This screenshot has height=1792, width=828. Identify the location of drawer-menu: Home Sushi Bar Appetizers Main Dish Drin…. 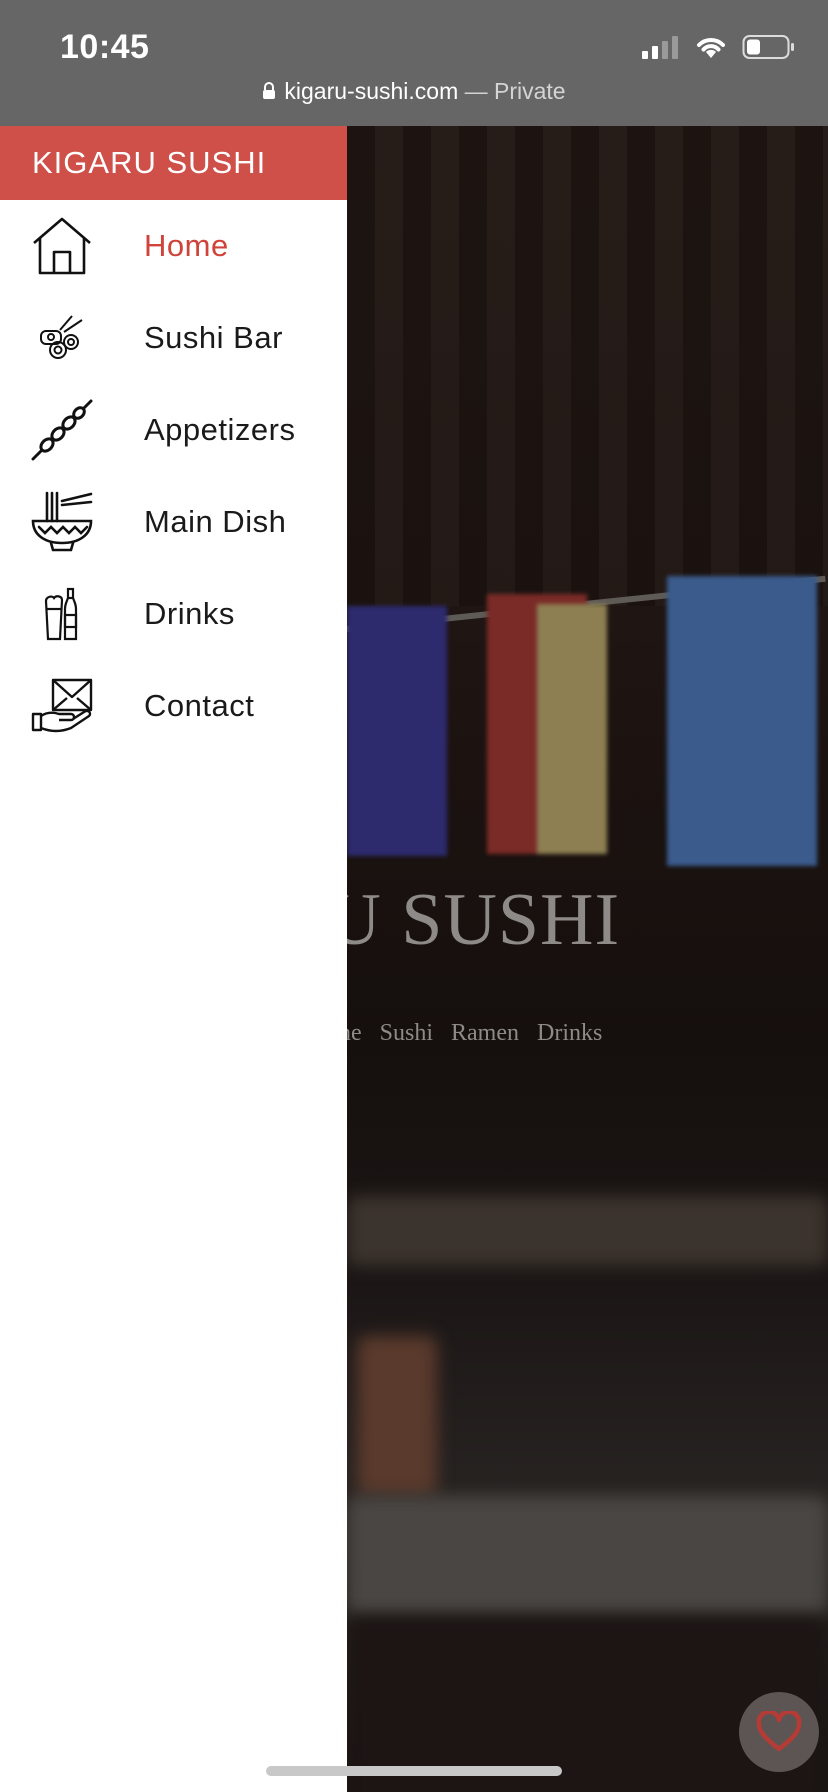
(173, 476).